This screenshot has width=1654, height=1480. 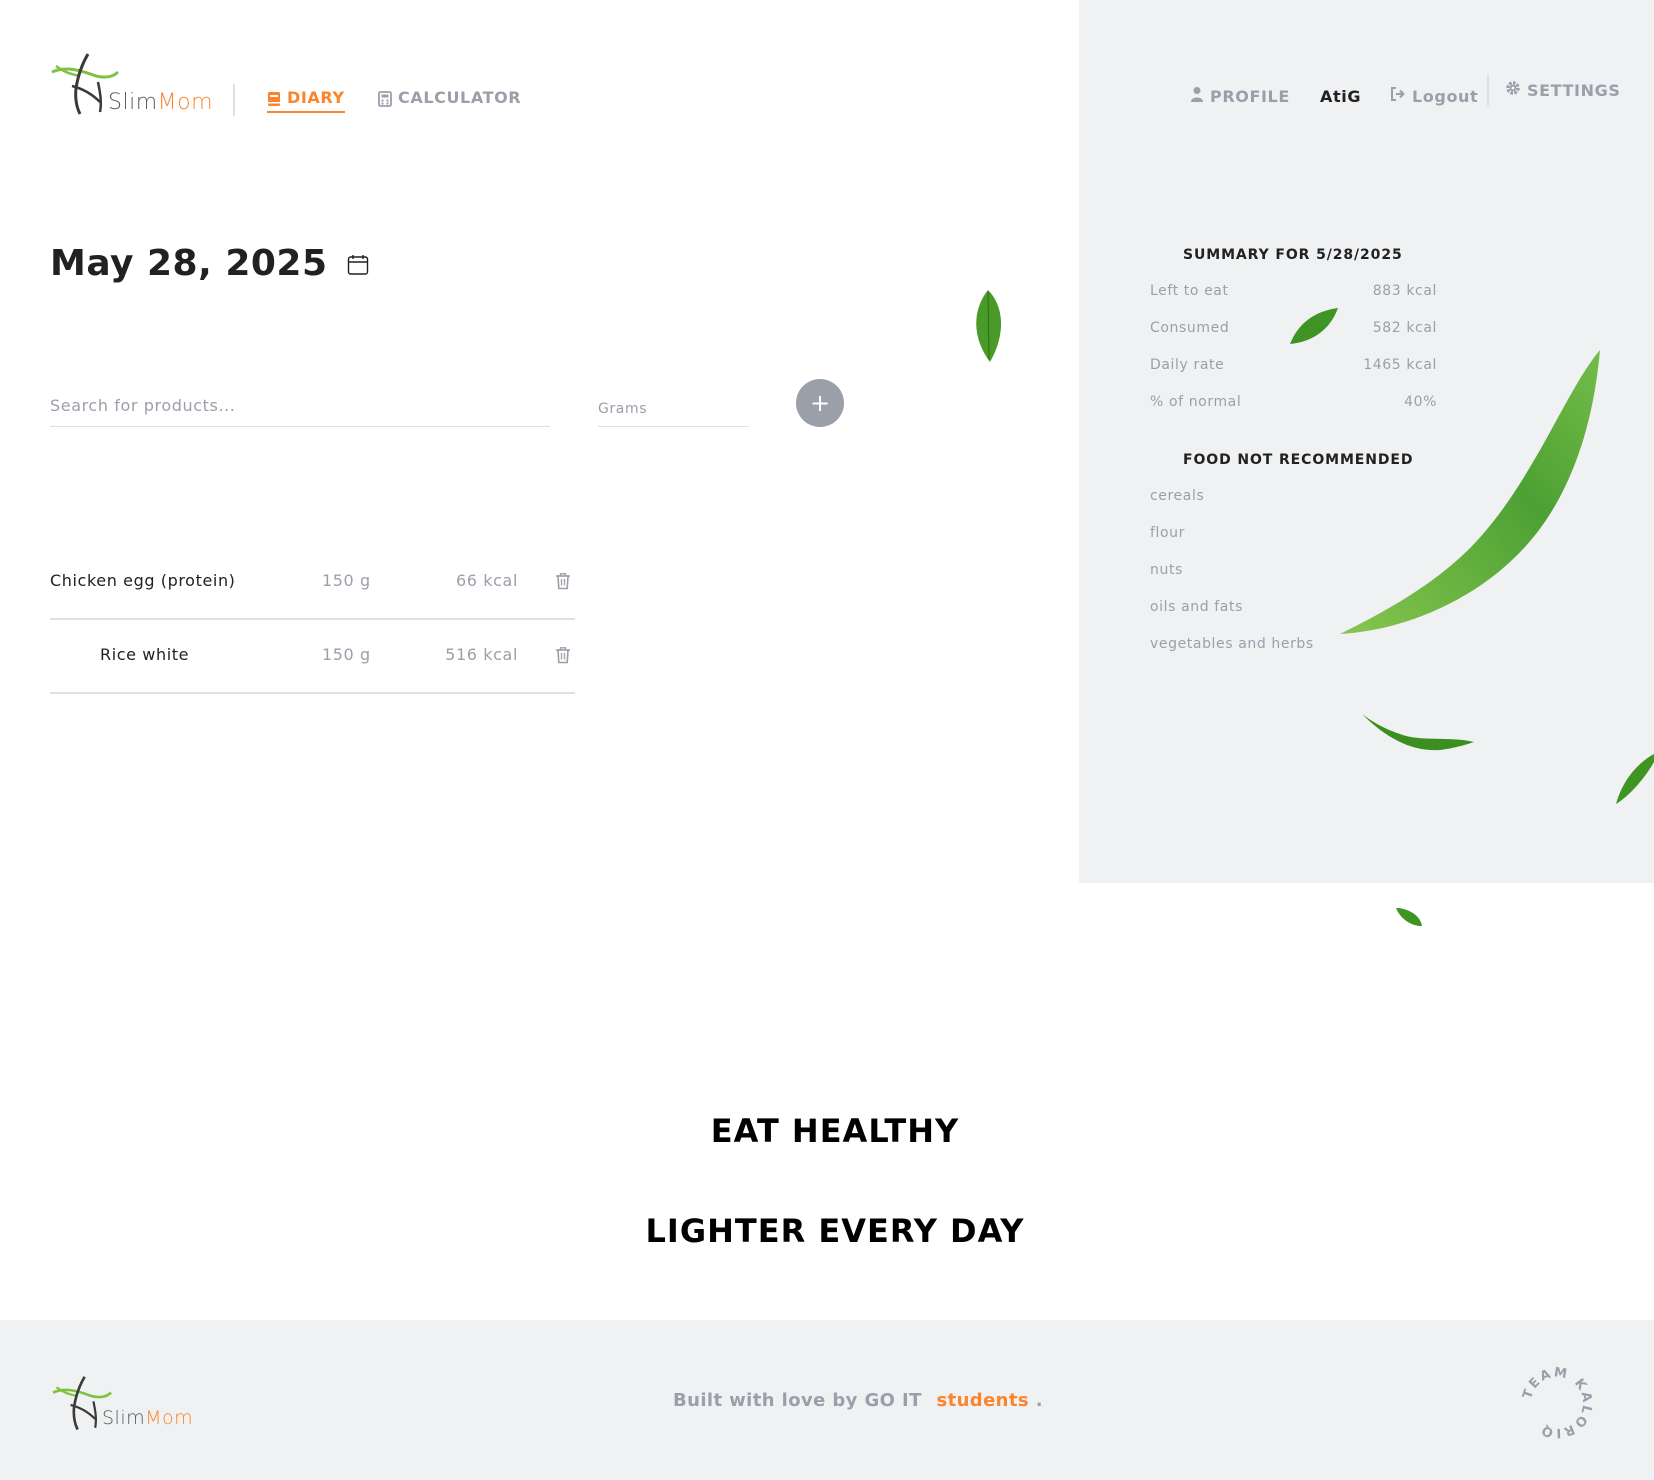 What do you see at coordinates (1190, 328) in the screenshot?
I see `summary-label: Consumed` at bounding box center [1190, 328].